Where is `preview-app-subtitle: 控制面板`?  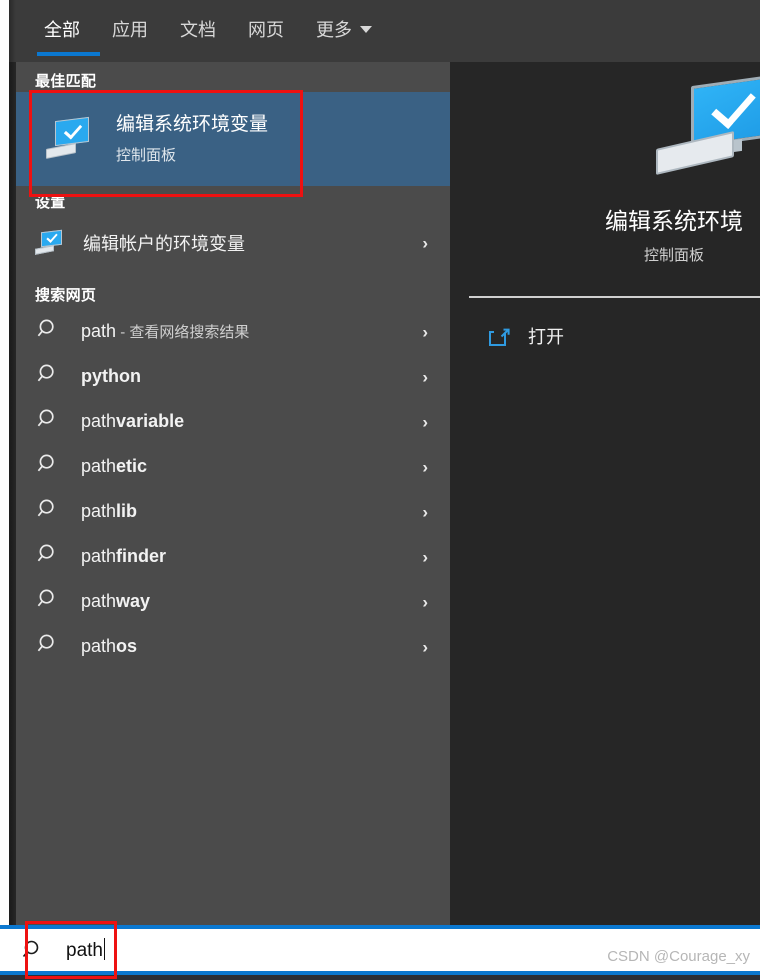
preview-app-subtitle: 控制面板 is located at coordinates (673, 255).